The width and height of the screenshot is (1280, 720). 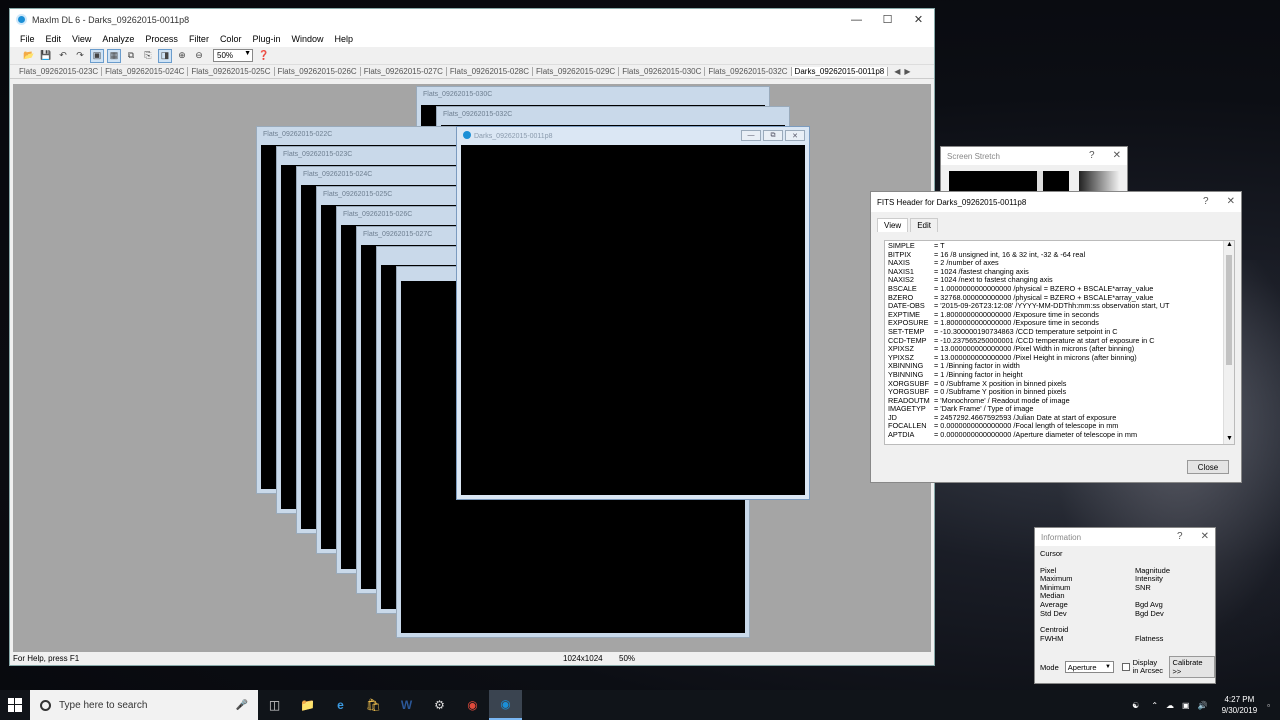 I want to click on scroll-thumb, so click(x=1229, y=310).